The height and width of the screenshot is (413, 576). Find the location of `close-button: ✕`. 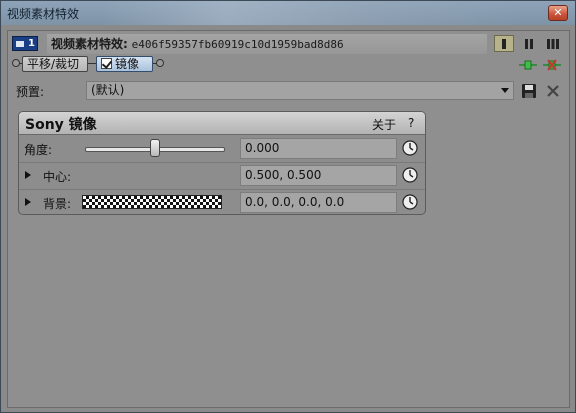

close-button: ✕ is located at coordinates (558, 13).